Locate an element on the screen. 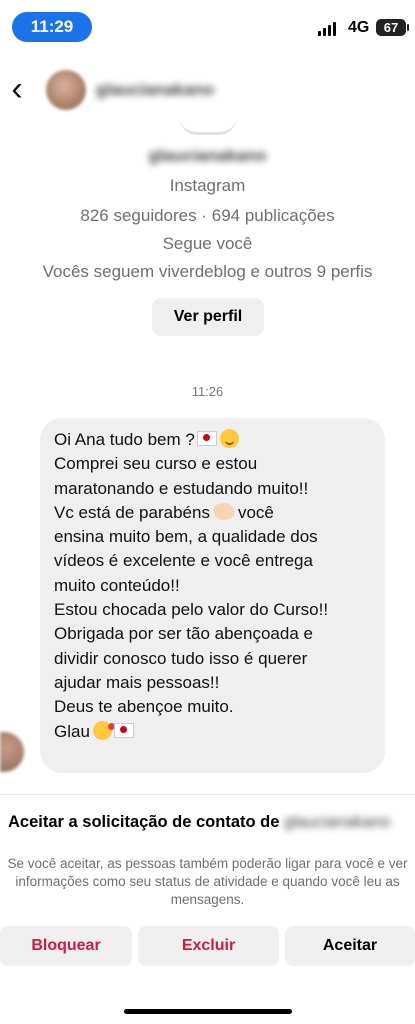  request-actions: Bloquear Excluir Aceitar is located at coordinates (207, 946).